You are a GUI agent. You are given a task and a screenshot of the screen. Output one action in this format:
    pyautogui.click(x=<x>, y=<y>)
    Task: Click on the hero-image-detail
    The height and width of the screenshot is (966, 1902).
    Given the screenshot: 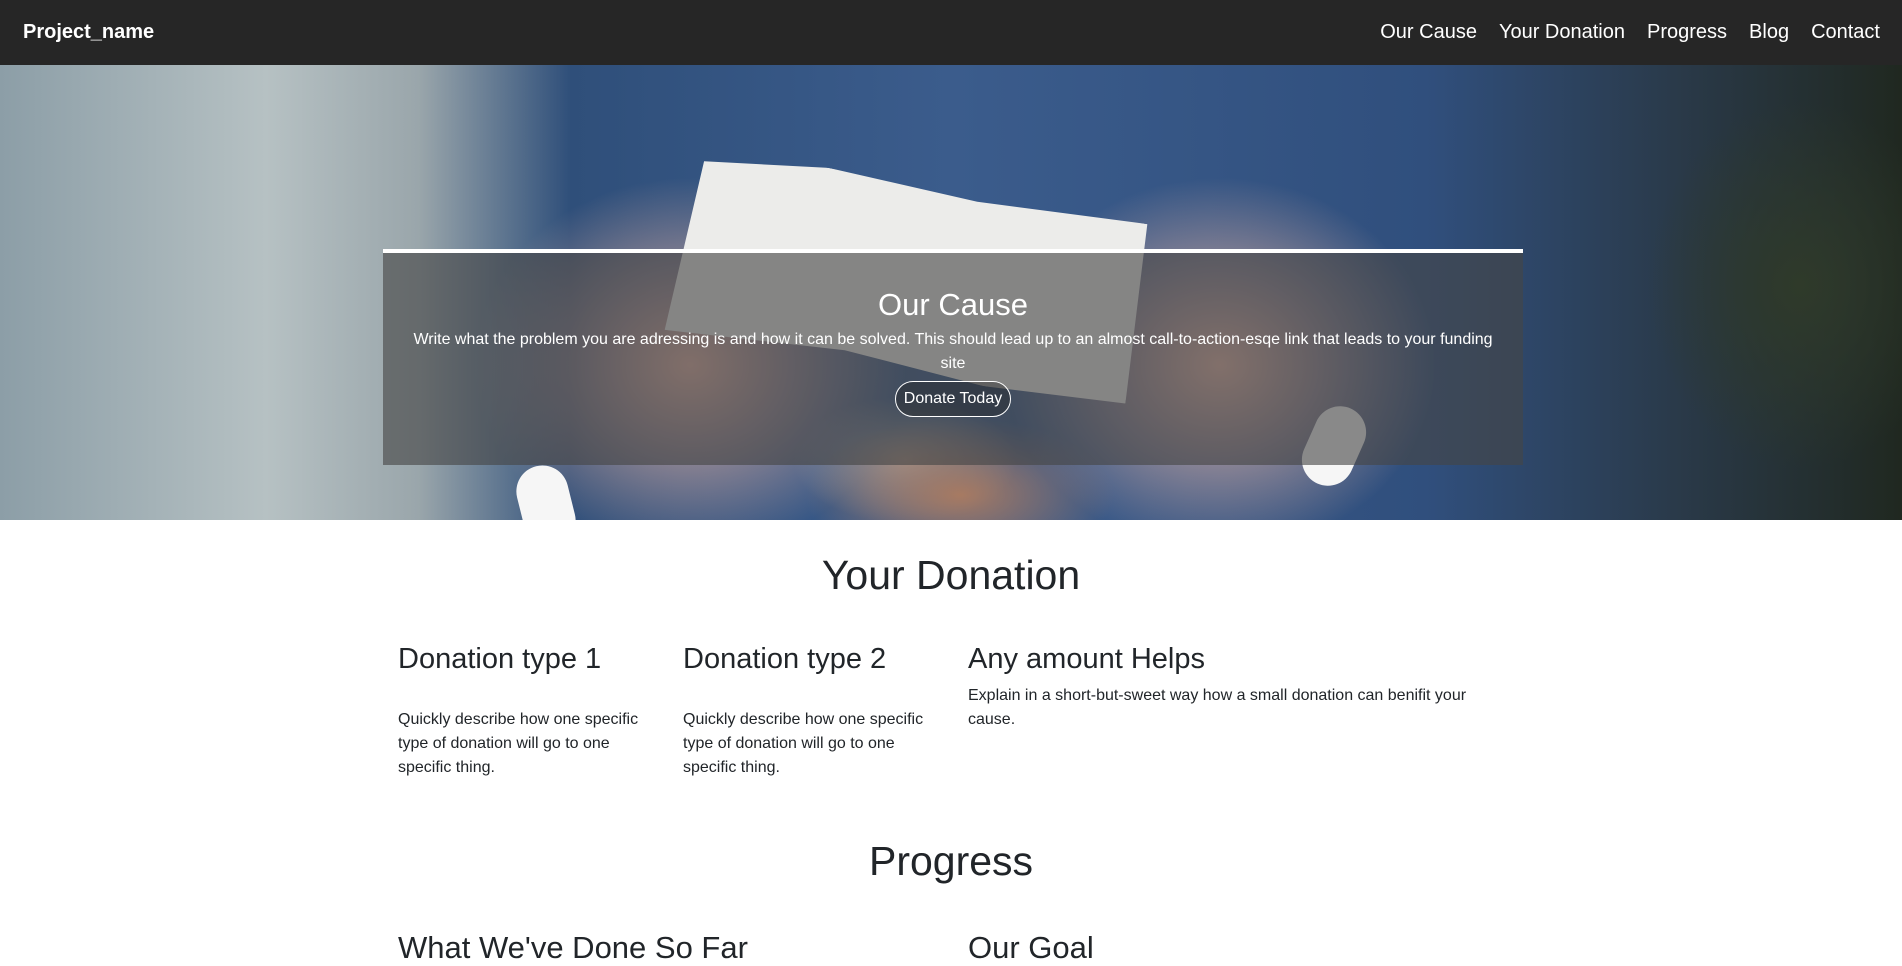 What is the action you would take?
    pyautogui.click(x=546, y=489)
    